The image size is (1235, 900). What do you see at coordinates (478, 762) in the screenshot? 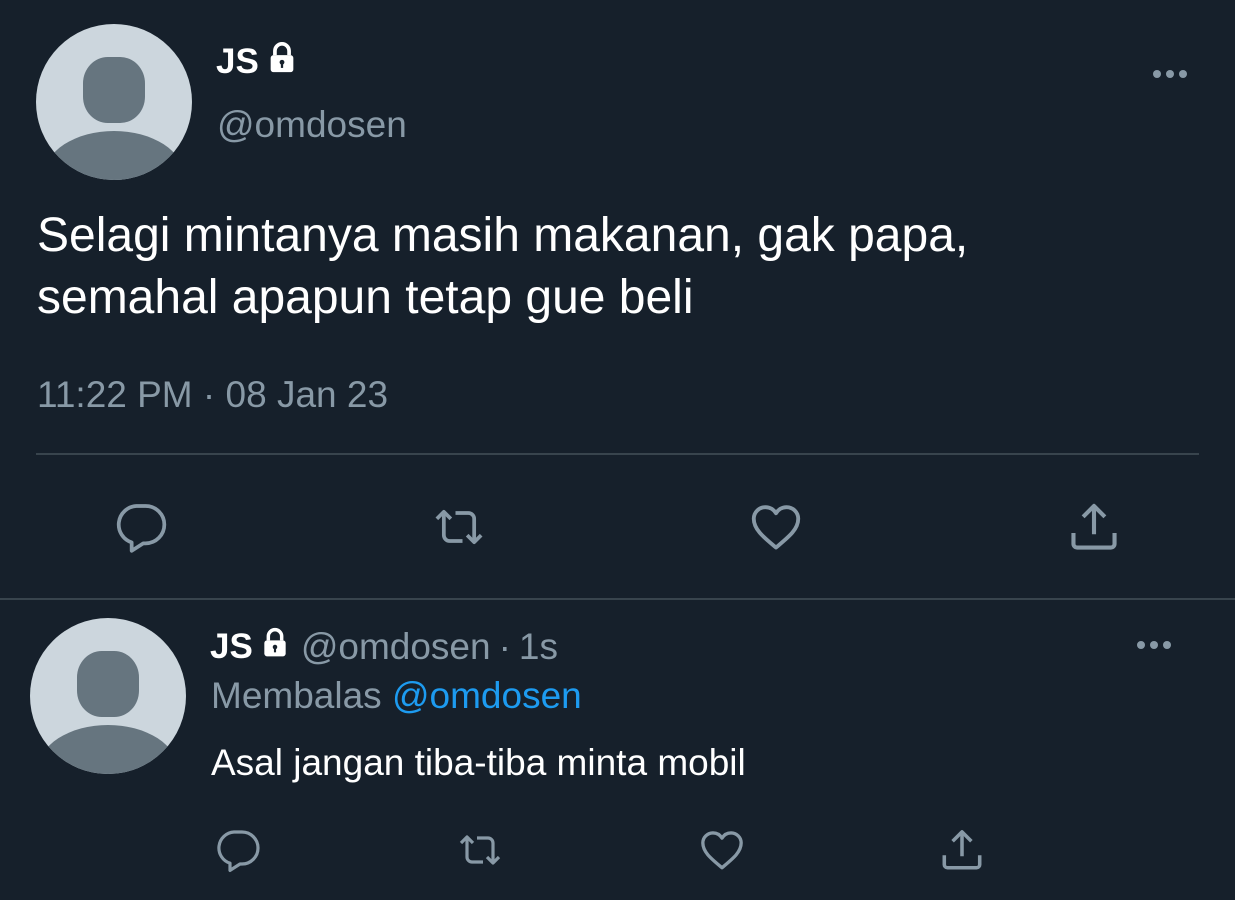
I see `tweet-text: Asal jangan tiba-tiba minta mobil` at bounding box center [478, 762].